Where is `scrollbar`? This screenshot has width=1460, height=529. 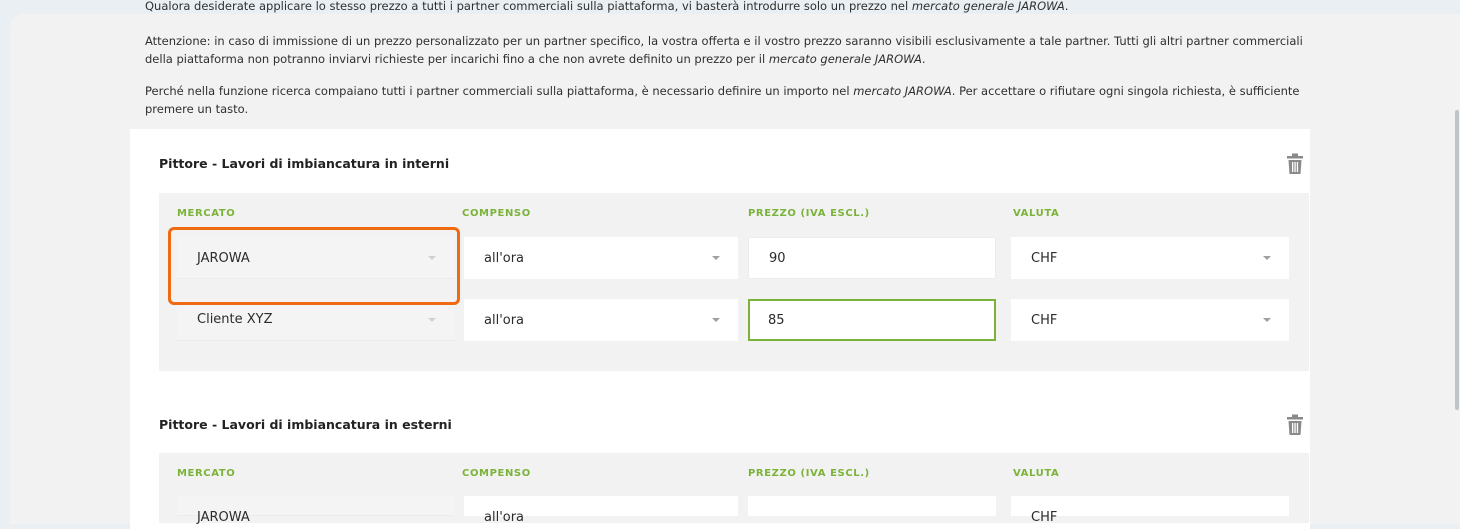
scrollbar is located at coordinates (1457, 260).